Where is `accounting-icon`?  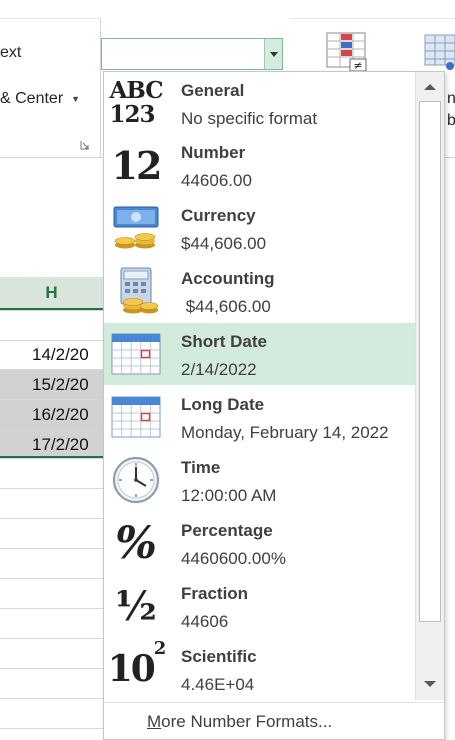 accounting-icon is located at coordinates (136, 291).